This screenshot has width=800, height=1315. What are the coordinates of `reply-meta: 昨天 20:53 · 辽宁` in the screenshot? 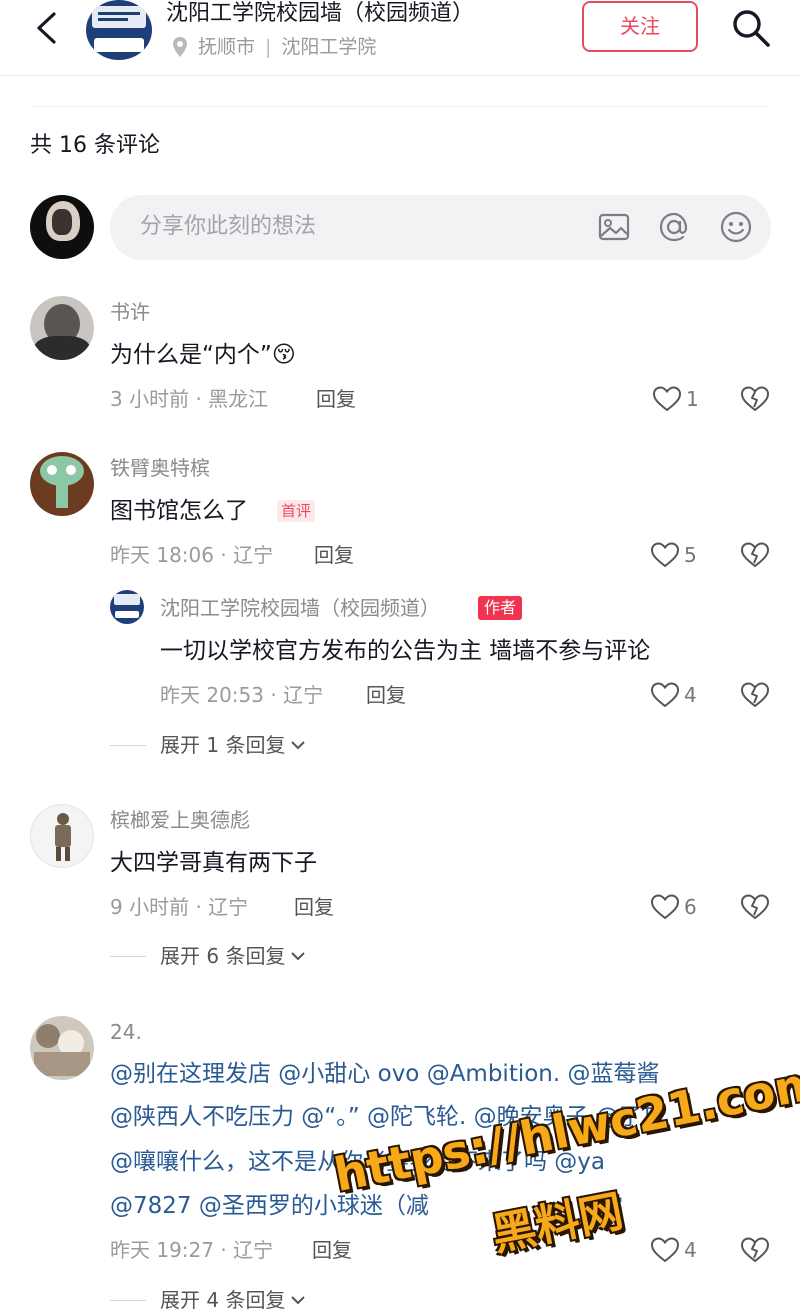 It's located at (242, 695).